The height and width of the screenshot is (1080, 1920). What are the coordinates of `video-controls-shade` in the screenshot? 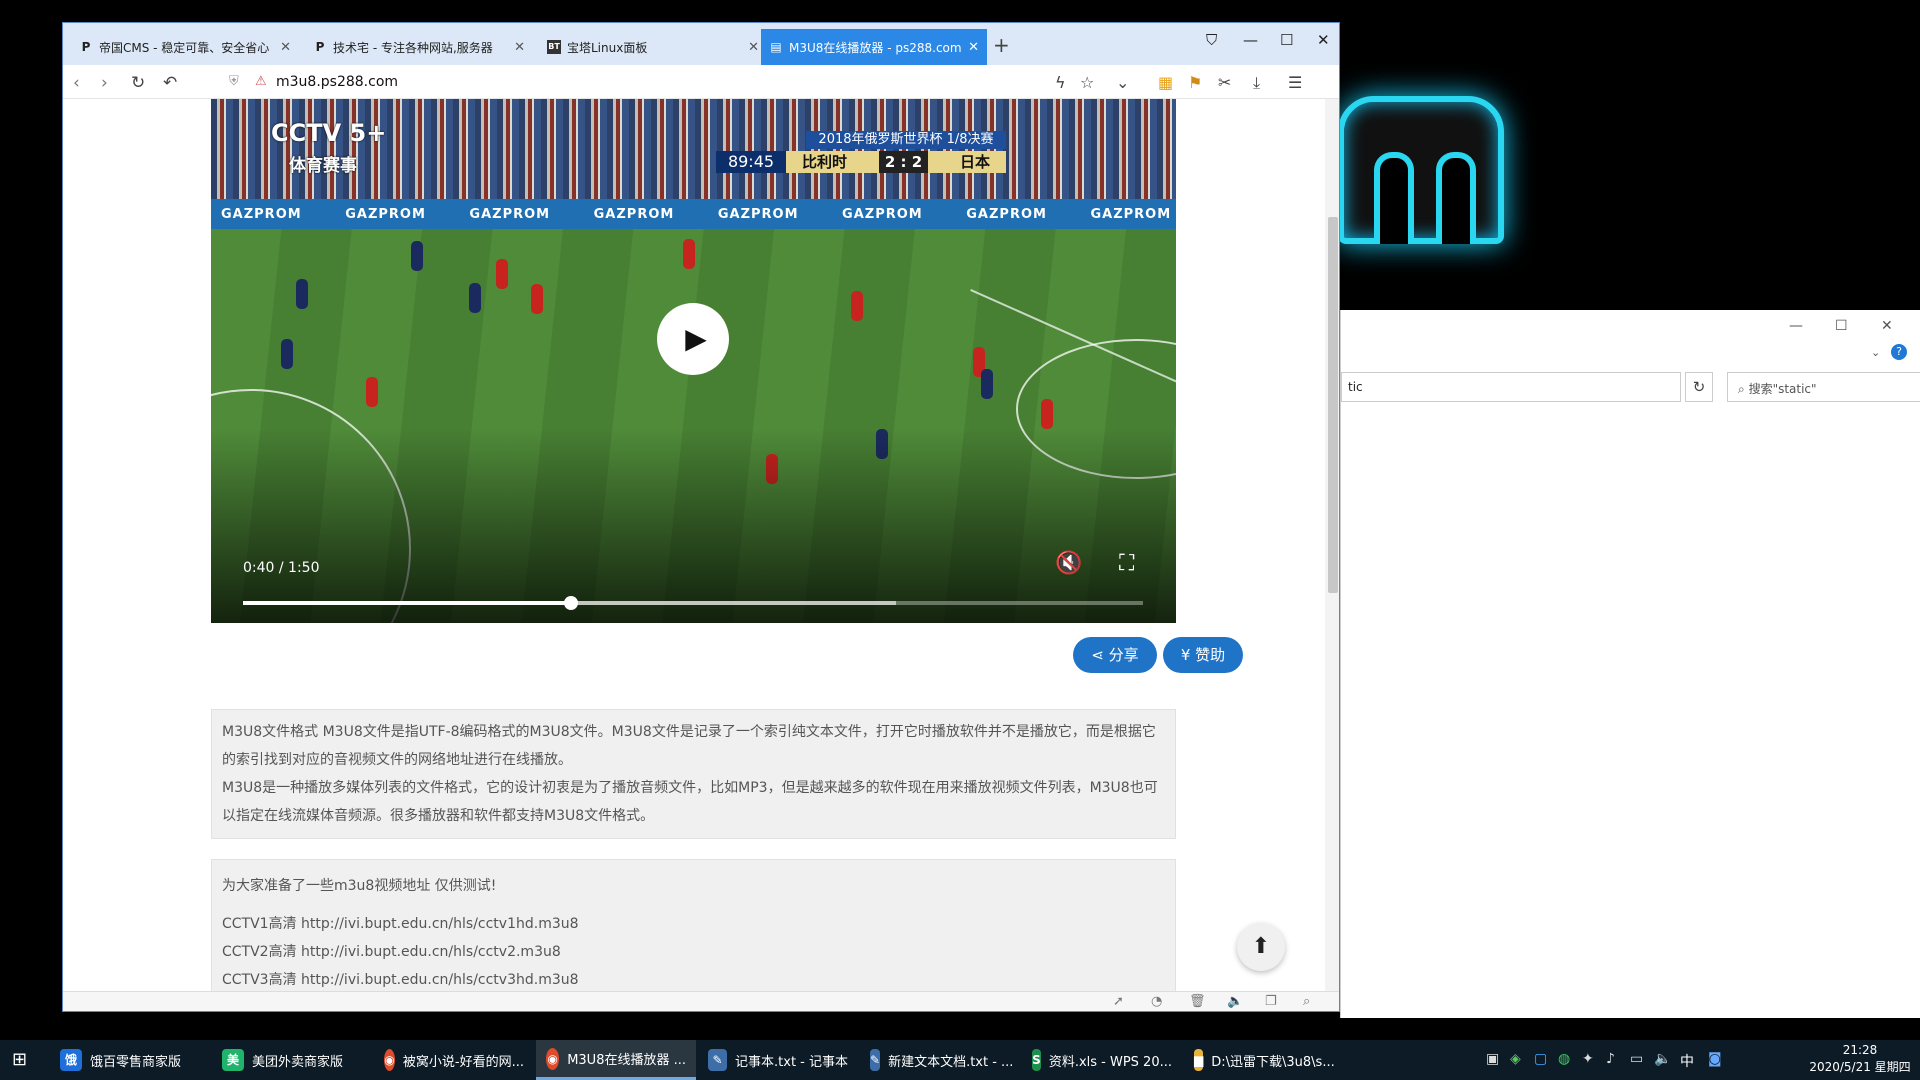 It's located at (693, 526).